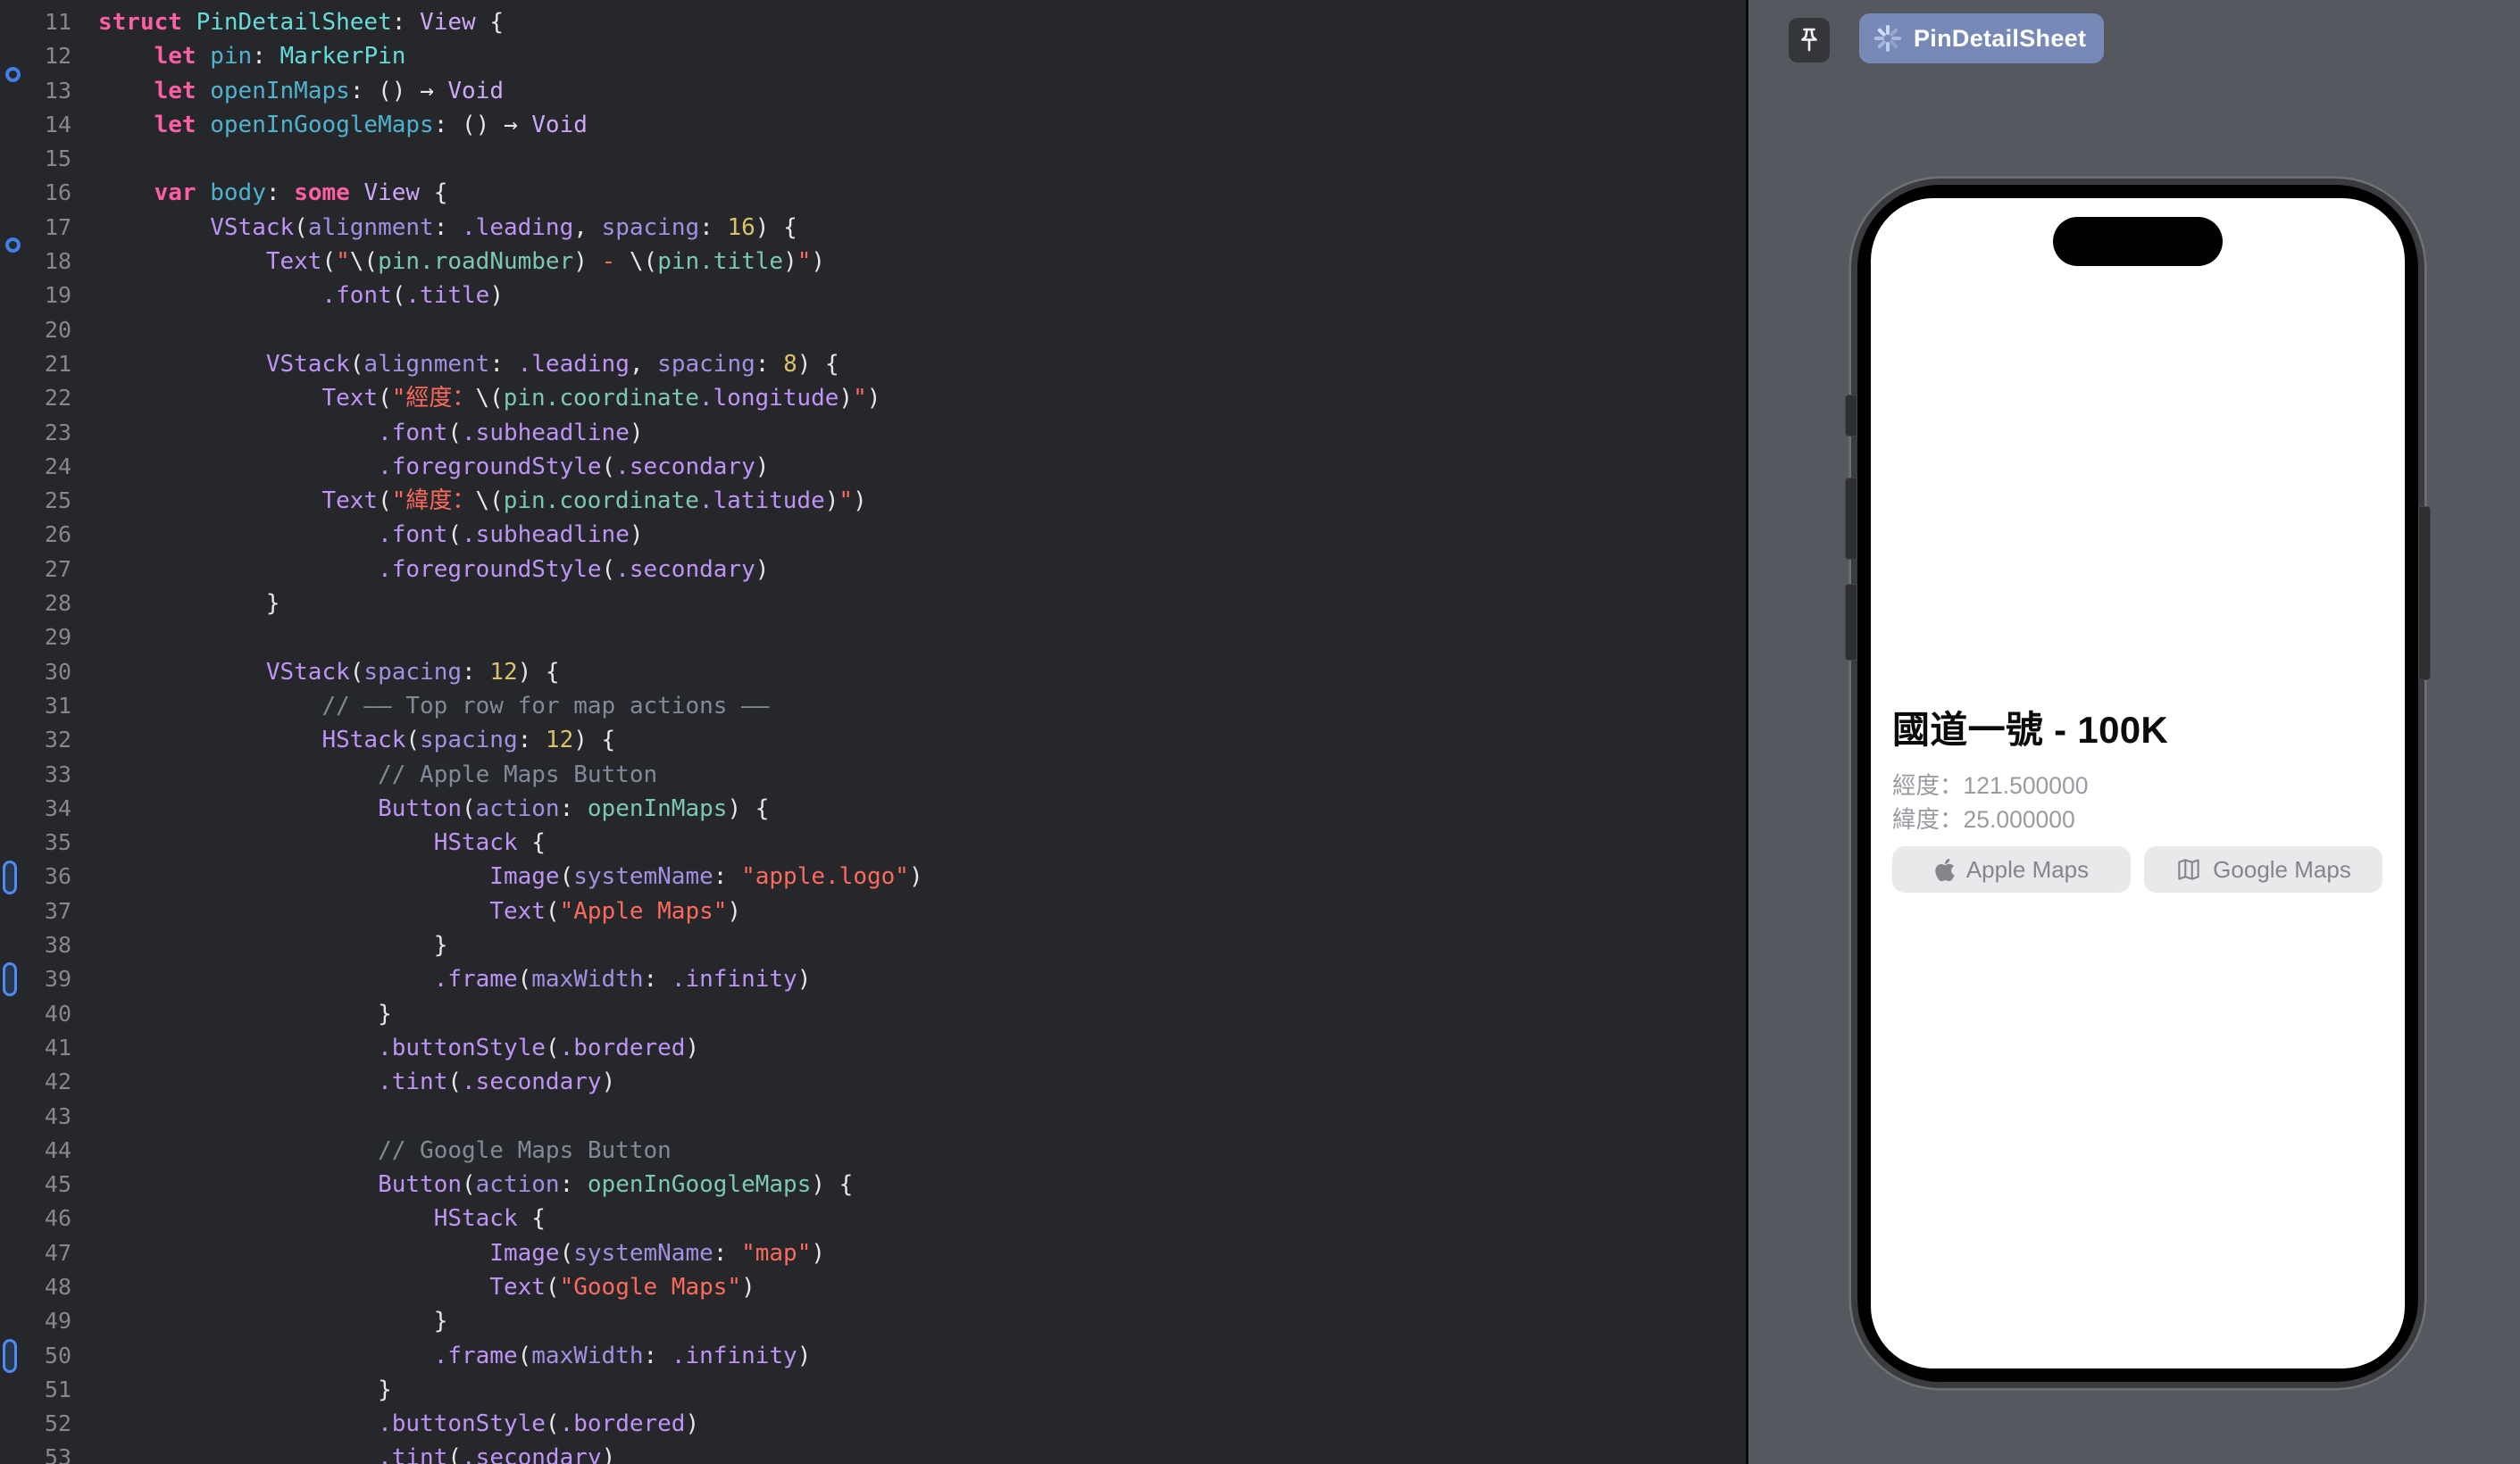 The height and width of the screenshot is (1464, 2520). What do you see at coordinates (35, 1287) in the screenshot?
I see `line-number: 48` at bounding box center [35, 1287].